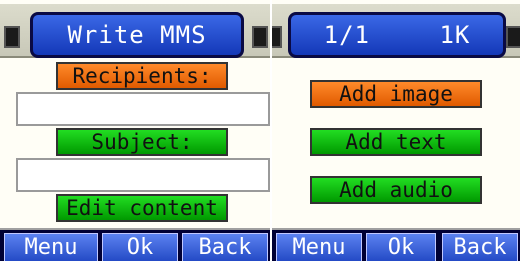 This screenshot has height=261, width=520. What do you see at coordinates (142, 76) in the screenshot?
I see `recipients-label: Recipients:` at bounding box center [142, 76].